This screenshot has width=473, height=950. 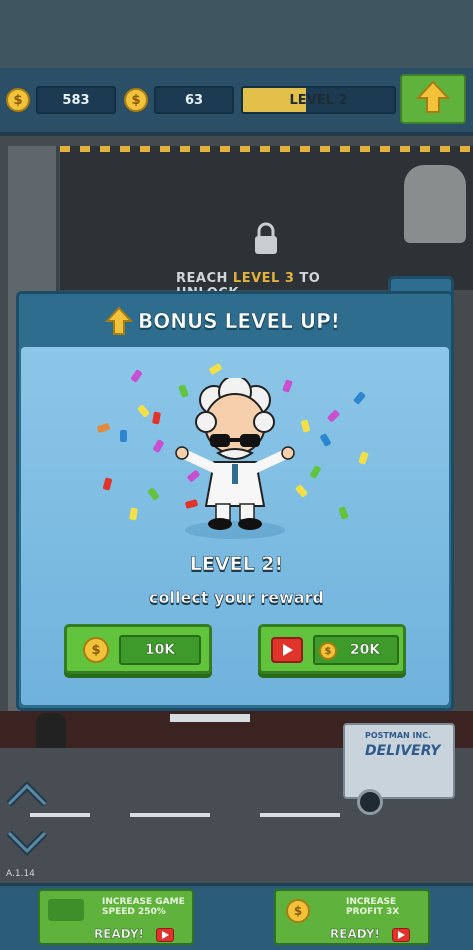 I want to click on bench, so click(x=210, y=718).